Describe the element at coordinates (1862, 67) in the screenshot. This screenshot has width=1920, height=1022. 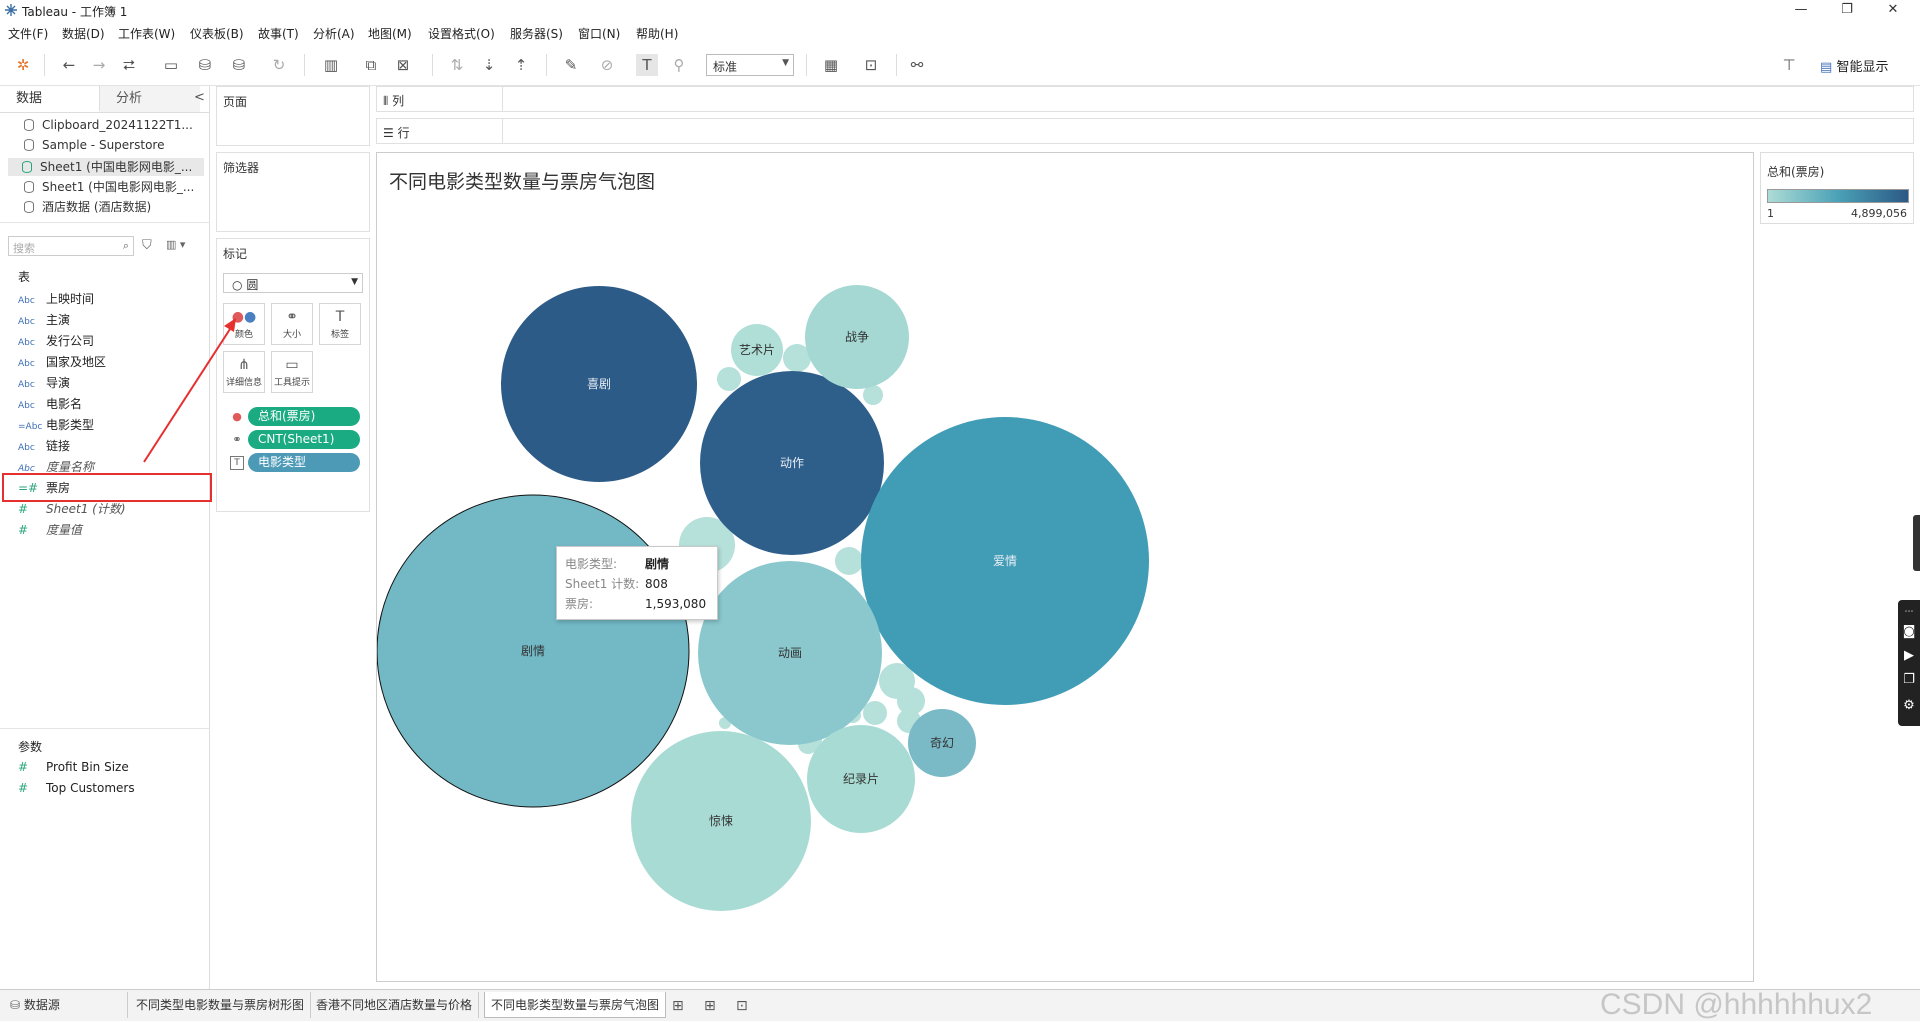
I see `smart-show-label: 智能显示` at that location.